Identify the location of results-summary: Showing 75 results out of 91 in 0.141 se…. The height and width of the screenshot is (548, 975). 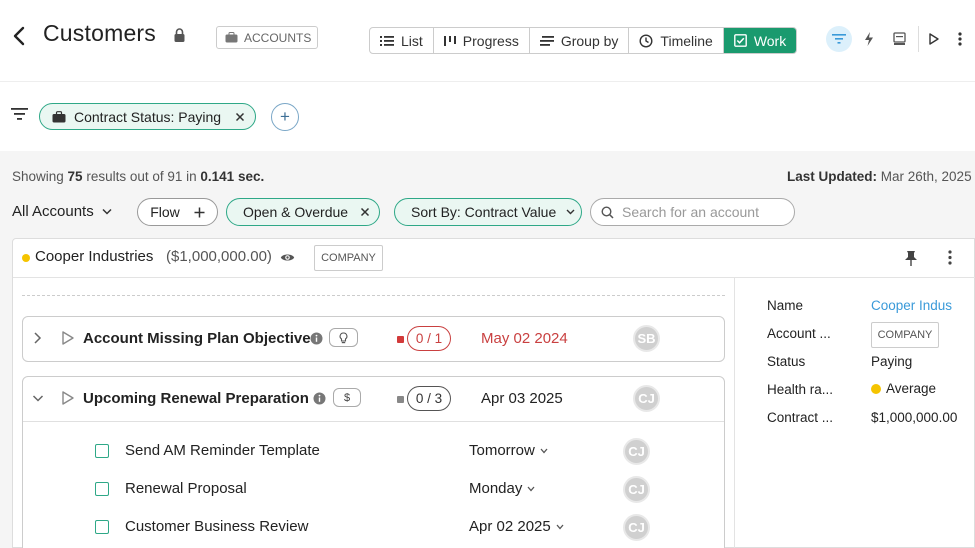
(138, 176).